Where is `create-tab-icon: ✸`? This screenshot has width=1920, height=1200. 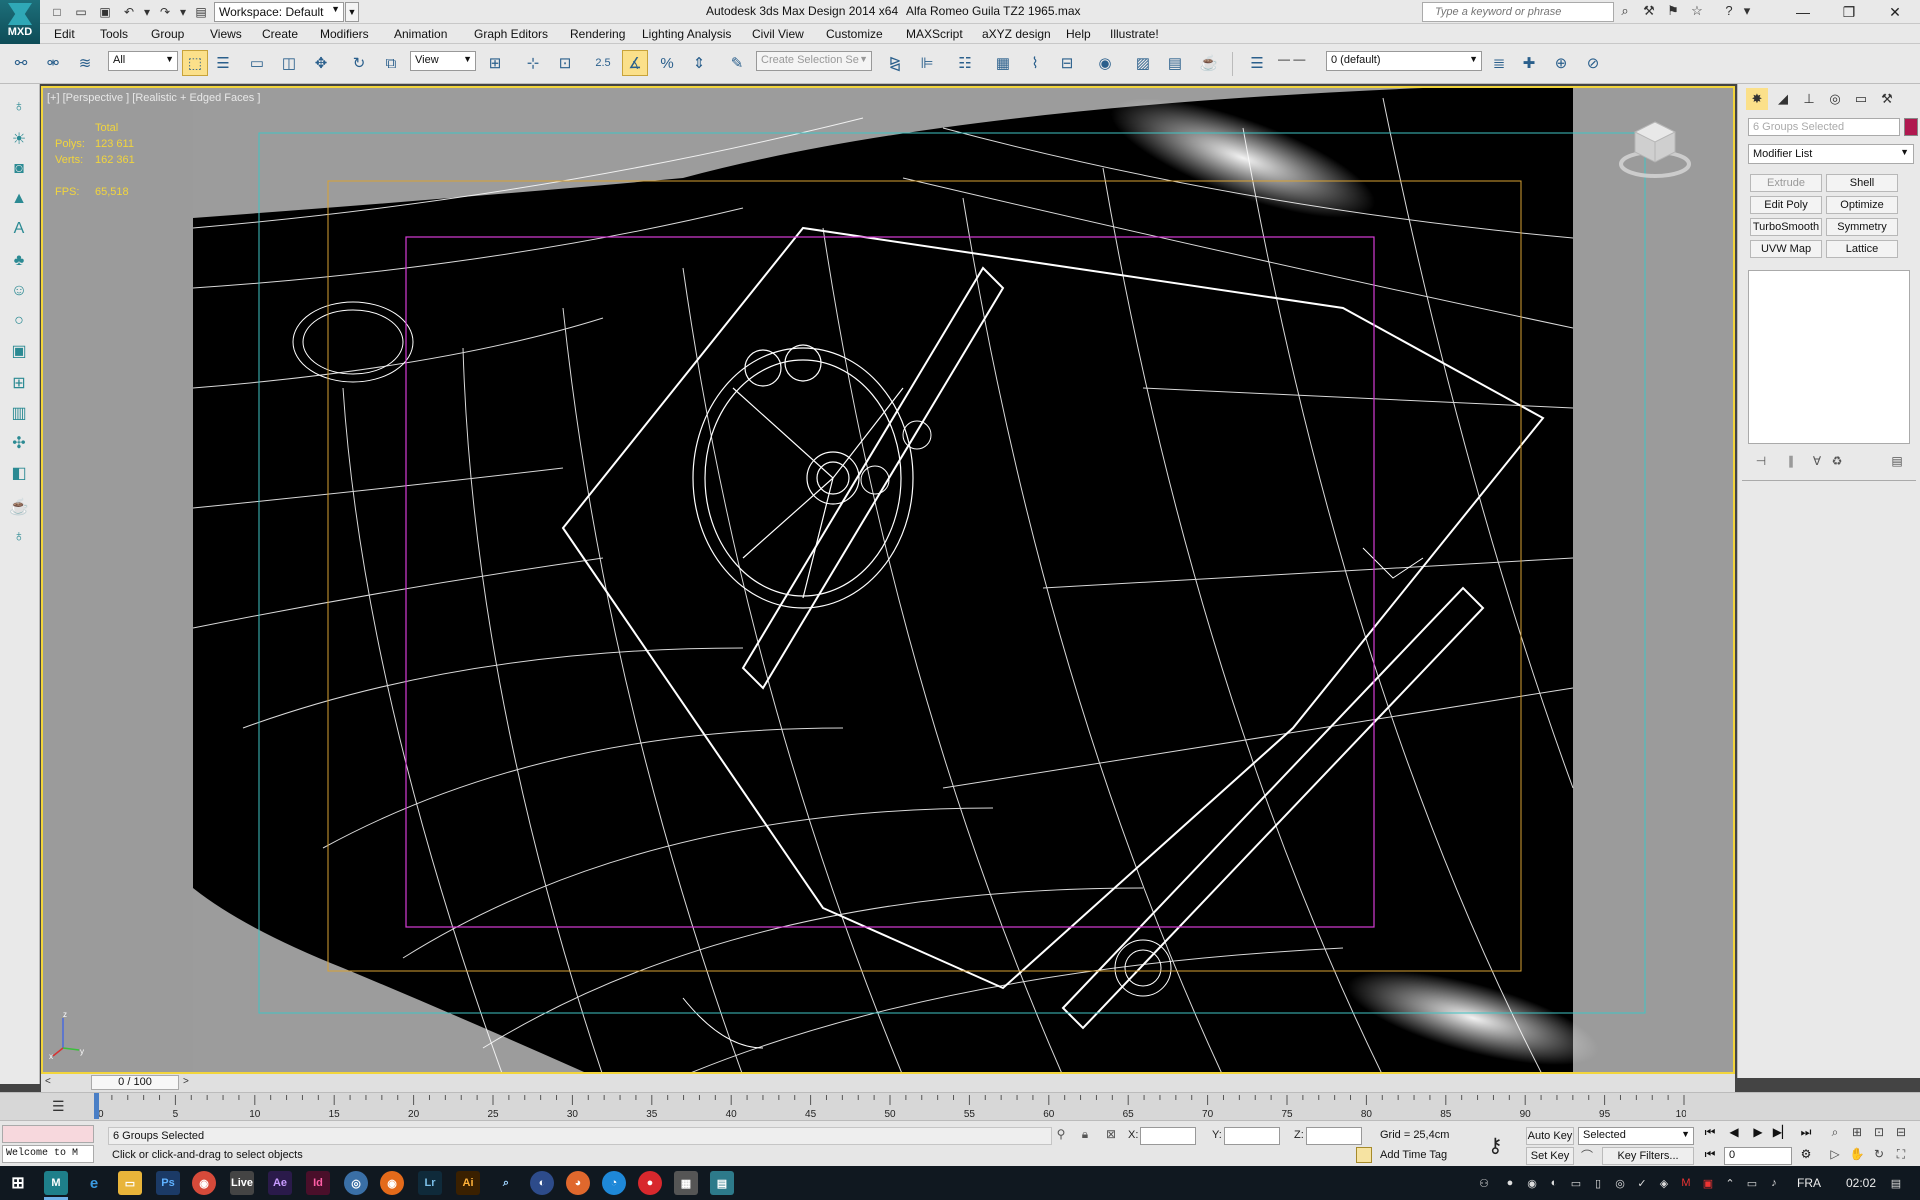
create-tab-icon: ✸ is located at coordinates (1757, 99).